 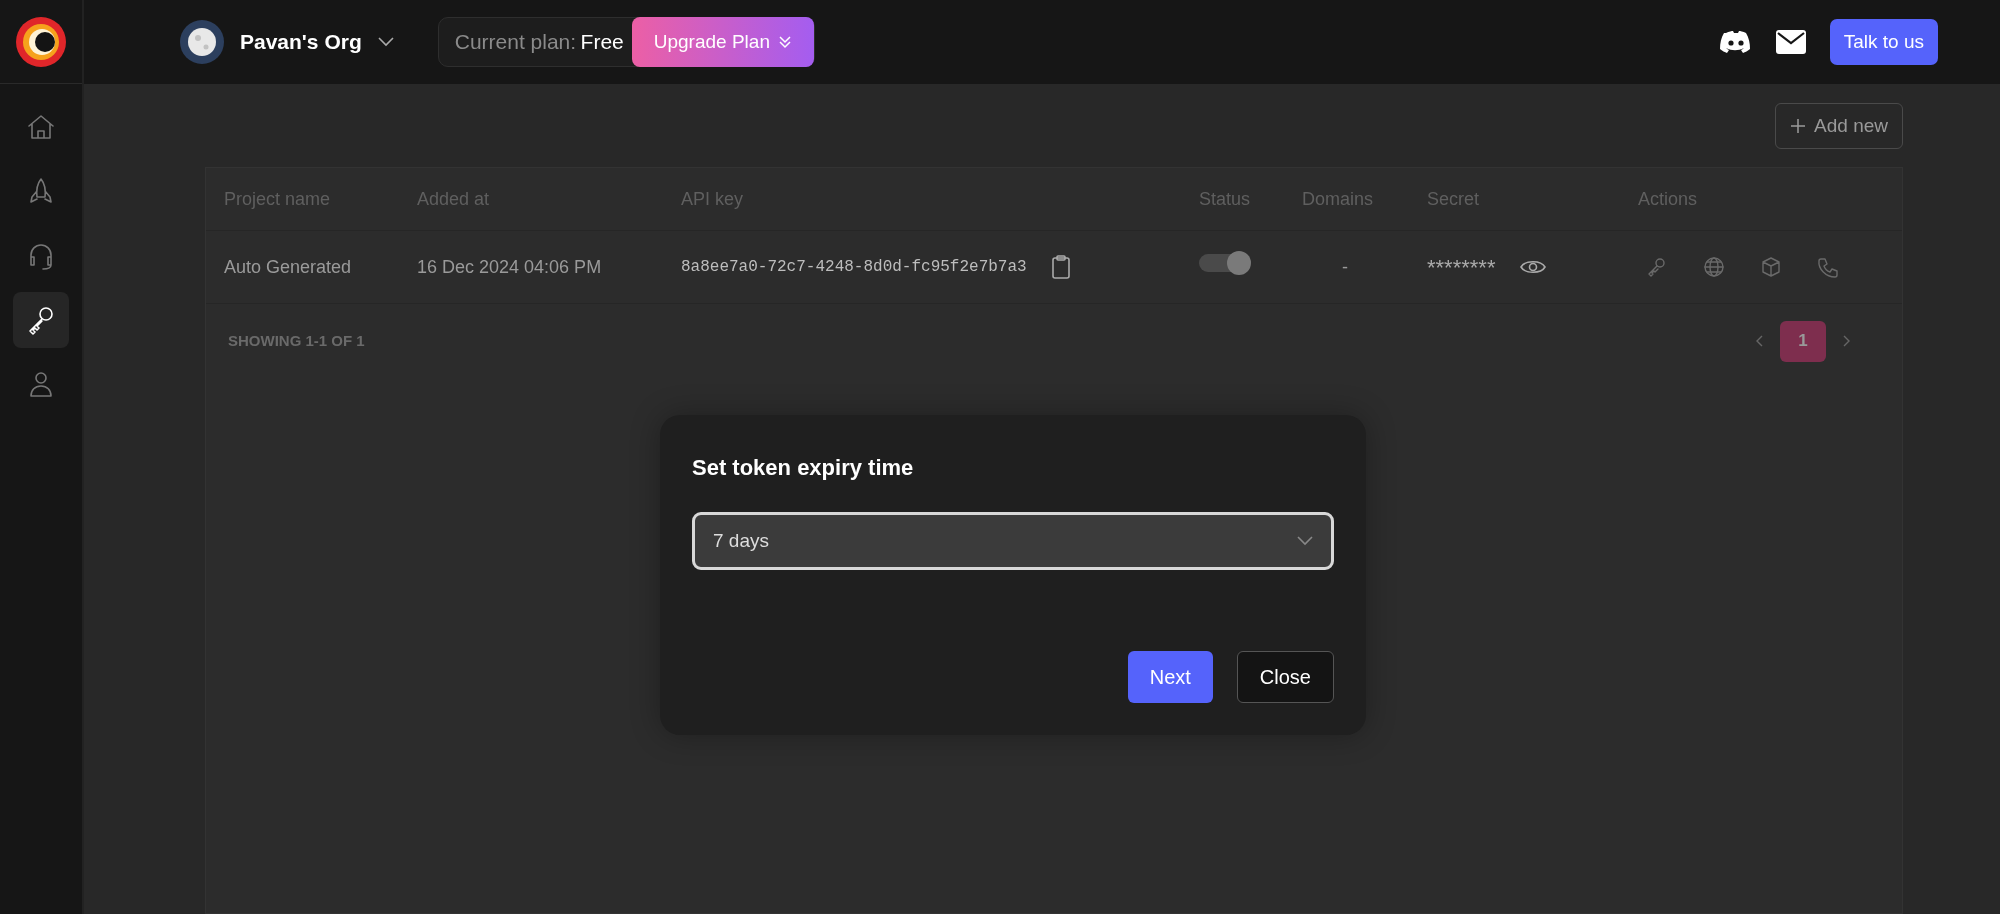 I want to click on pagination-summary: SHOWING 1-1 OF 1, so click(x=296, y=340).